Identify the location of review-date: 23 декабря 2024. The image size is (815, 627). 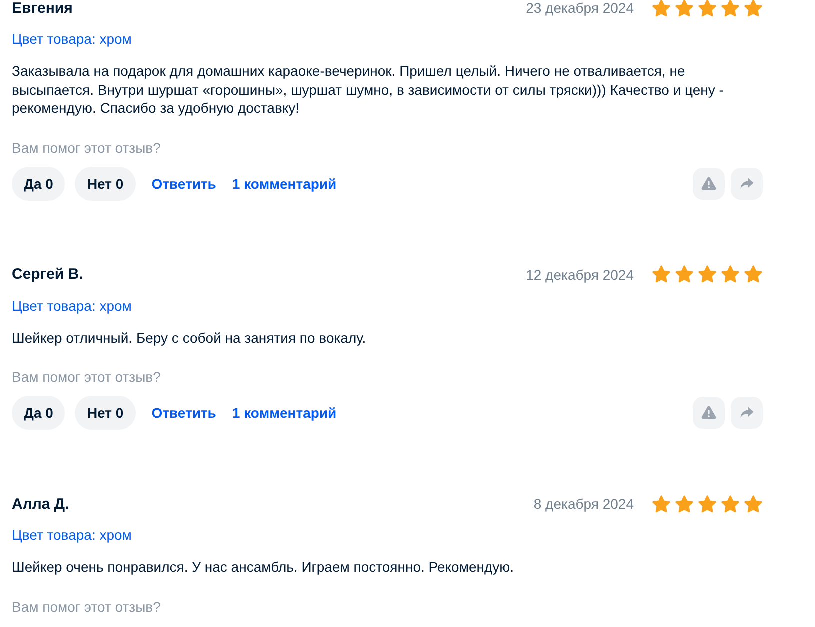
(580, 8).